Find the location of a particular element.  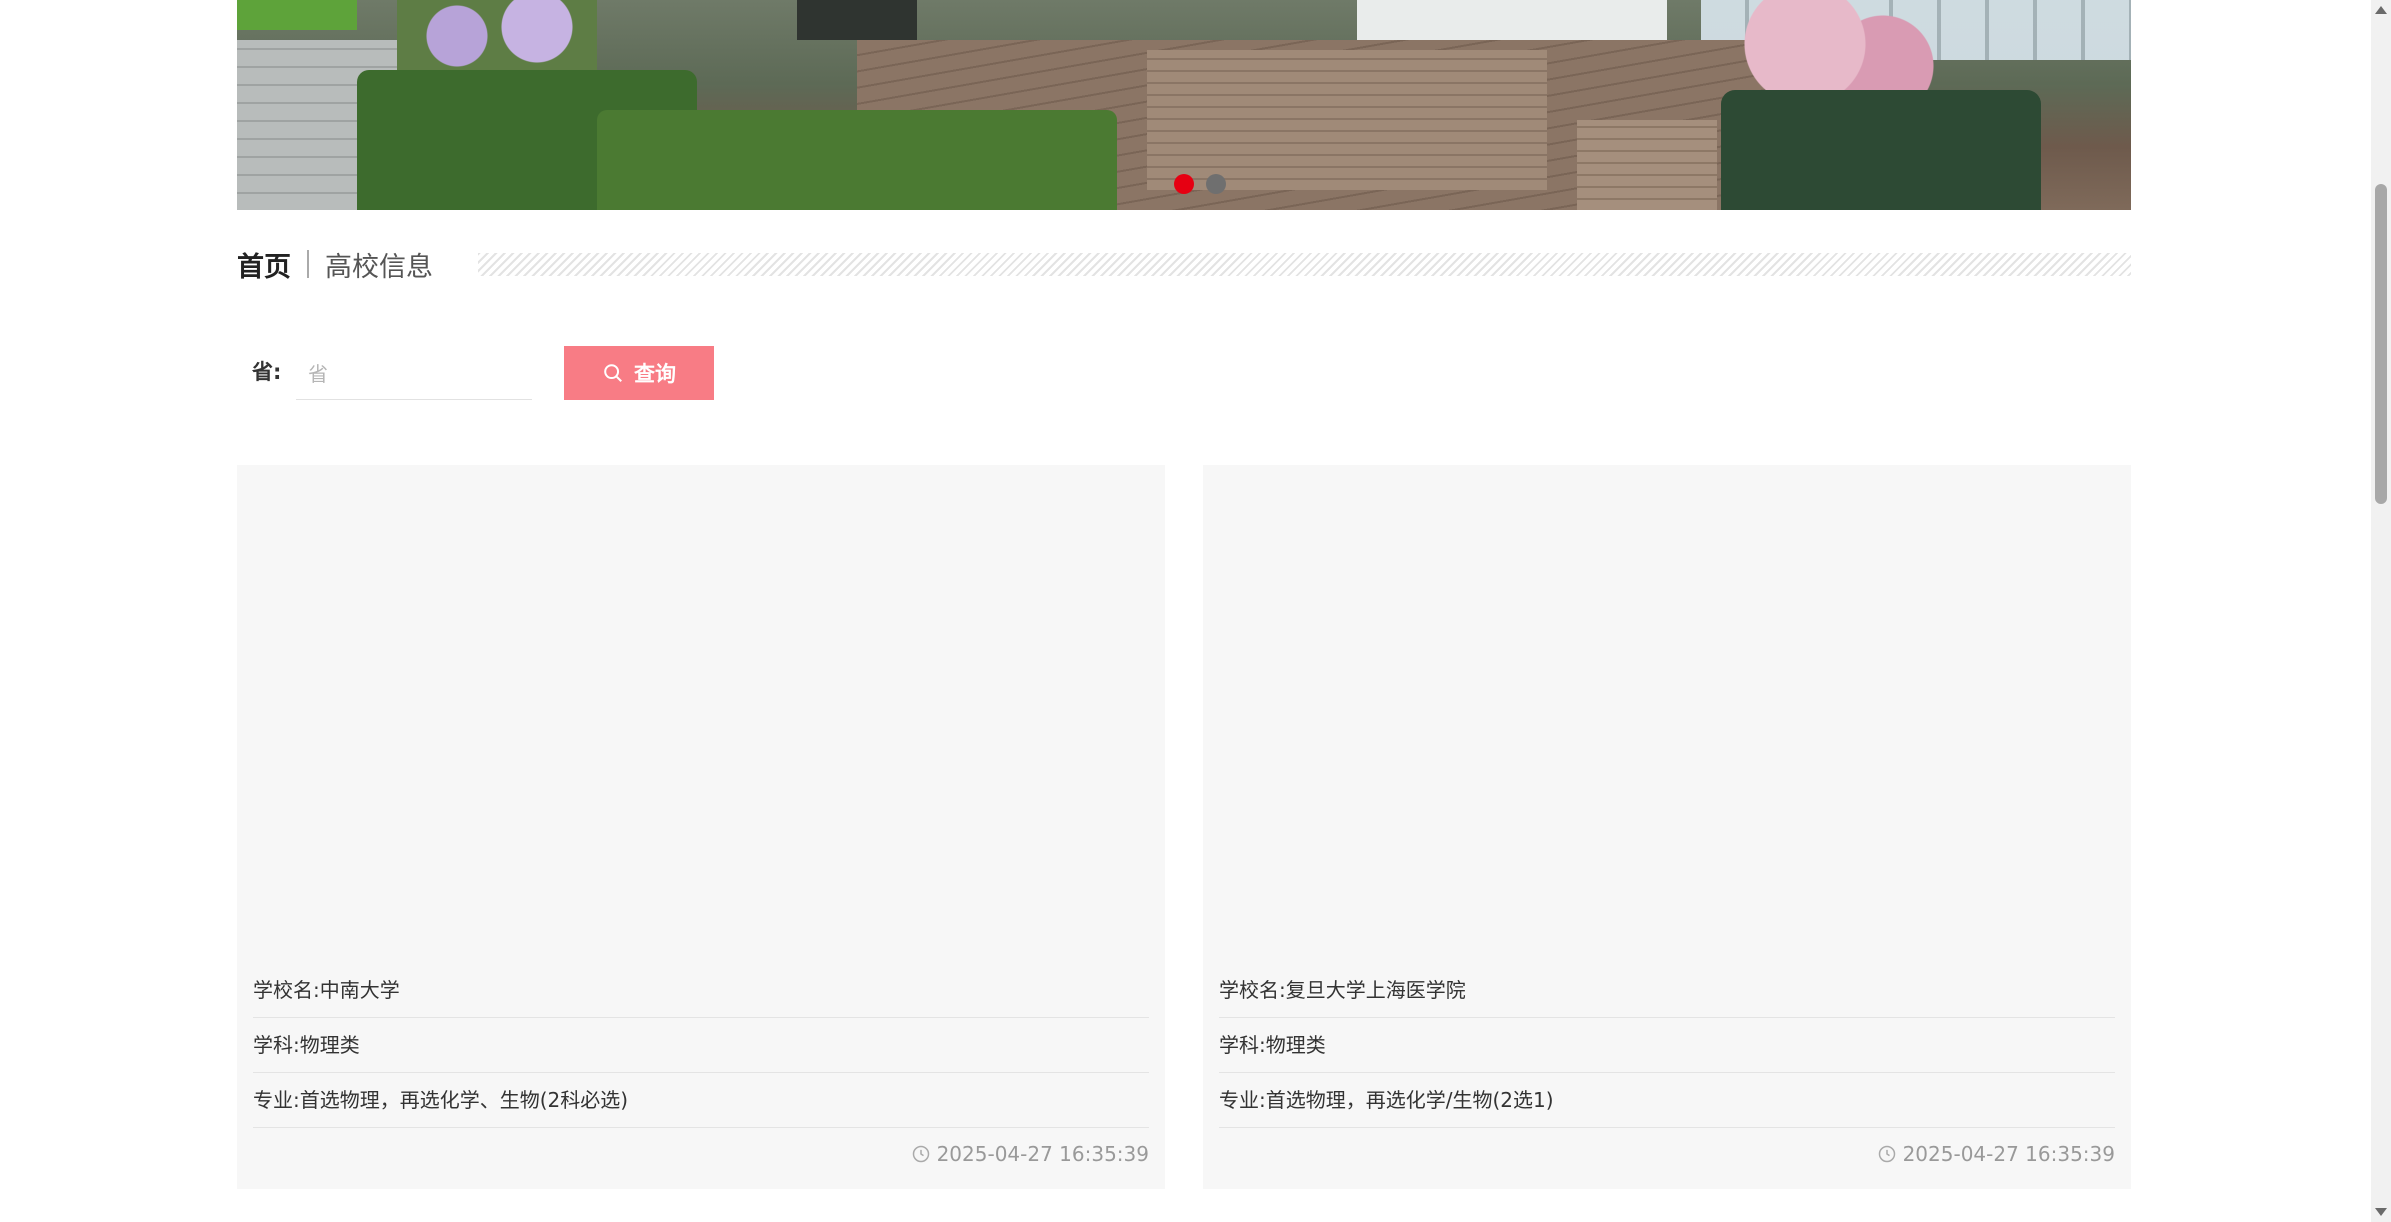

vertical-scrollbar is located at coordinates (2381, 611).